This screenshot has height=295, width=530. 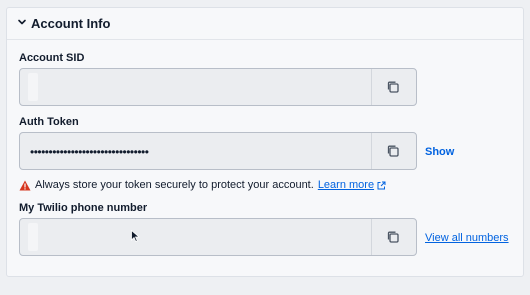 What do you see at coordinates (467, 238) in the screenshot?
I see `view-all-numbers-link: View all numbers` at bounding box center [467, 238].